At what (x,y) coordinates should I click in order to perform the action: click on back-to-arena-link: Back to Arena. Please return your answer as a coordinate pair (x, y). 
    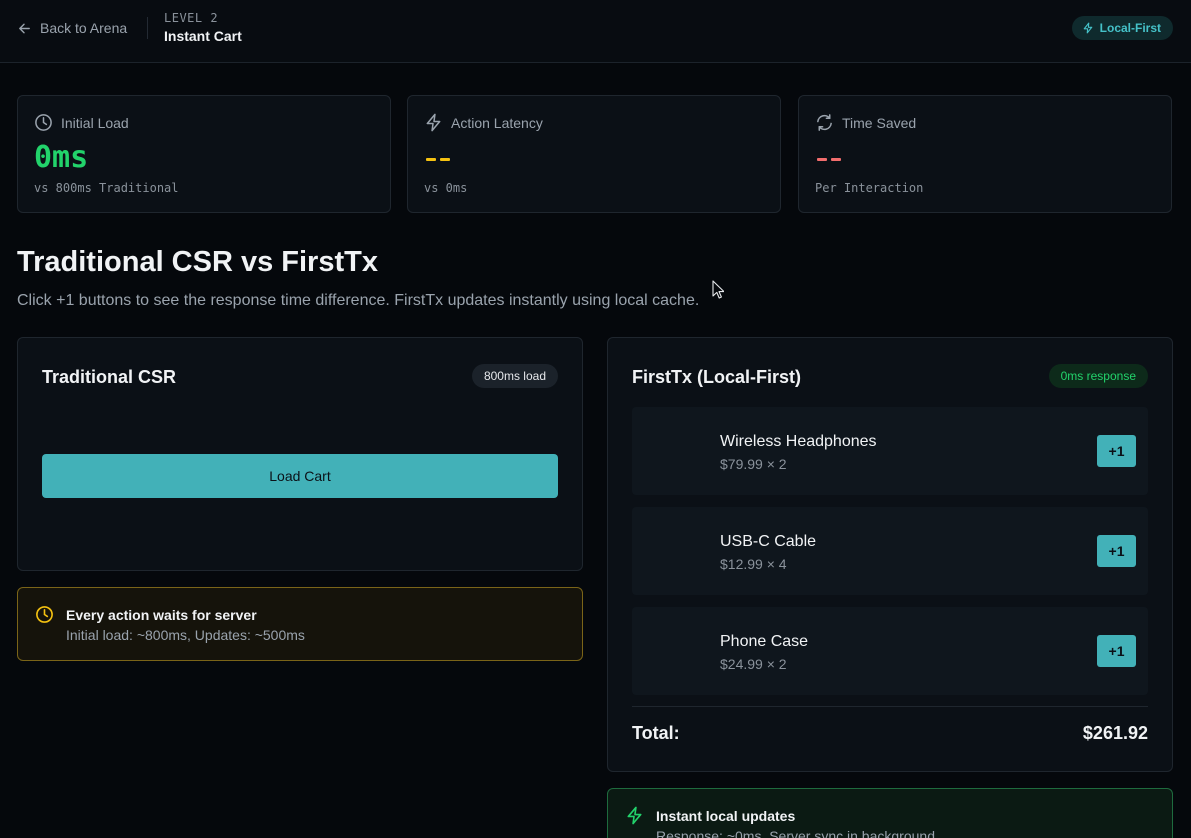
    Looking at the image, I should click on (72, 28).